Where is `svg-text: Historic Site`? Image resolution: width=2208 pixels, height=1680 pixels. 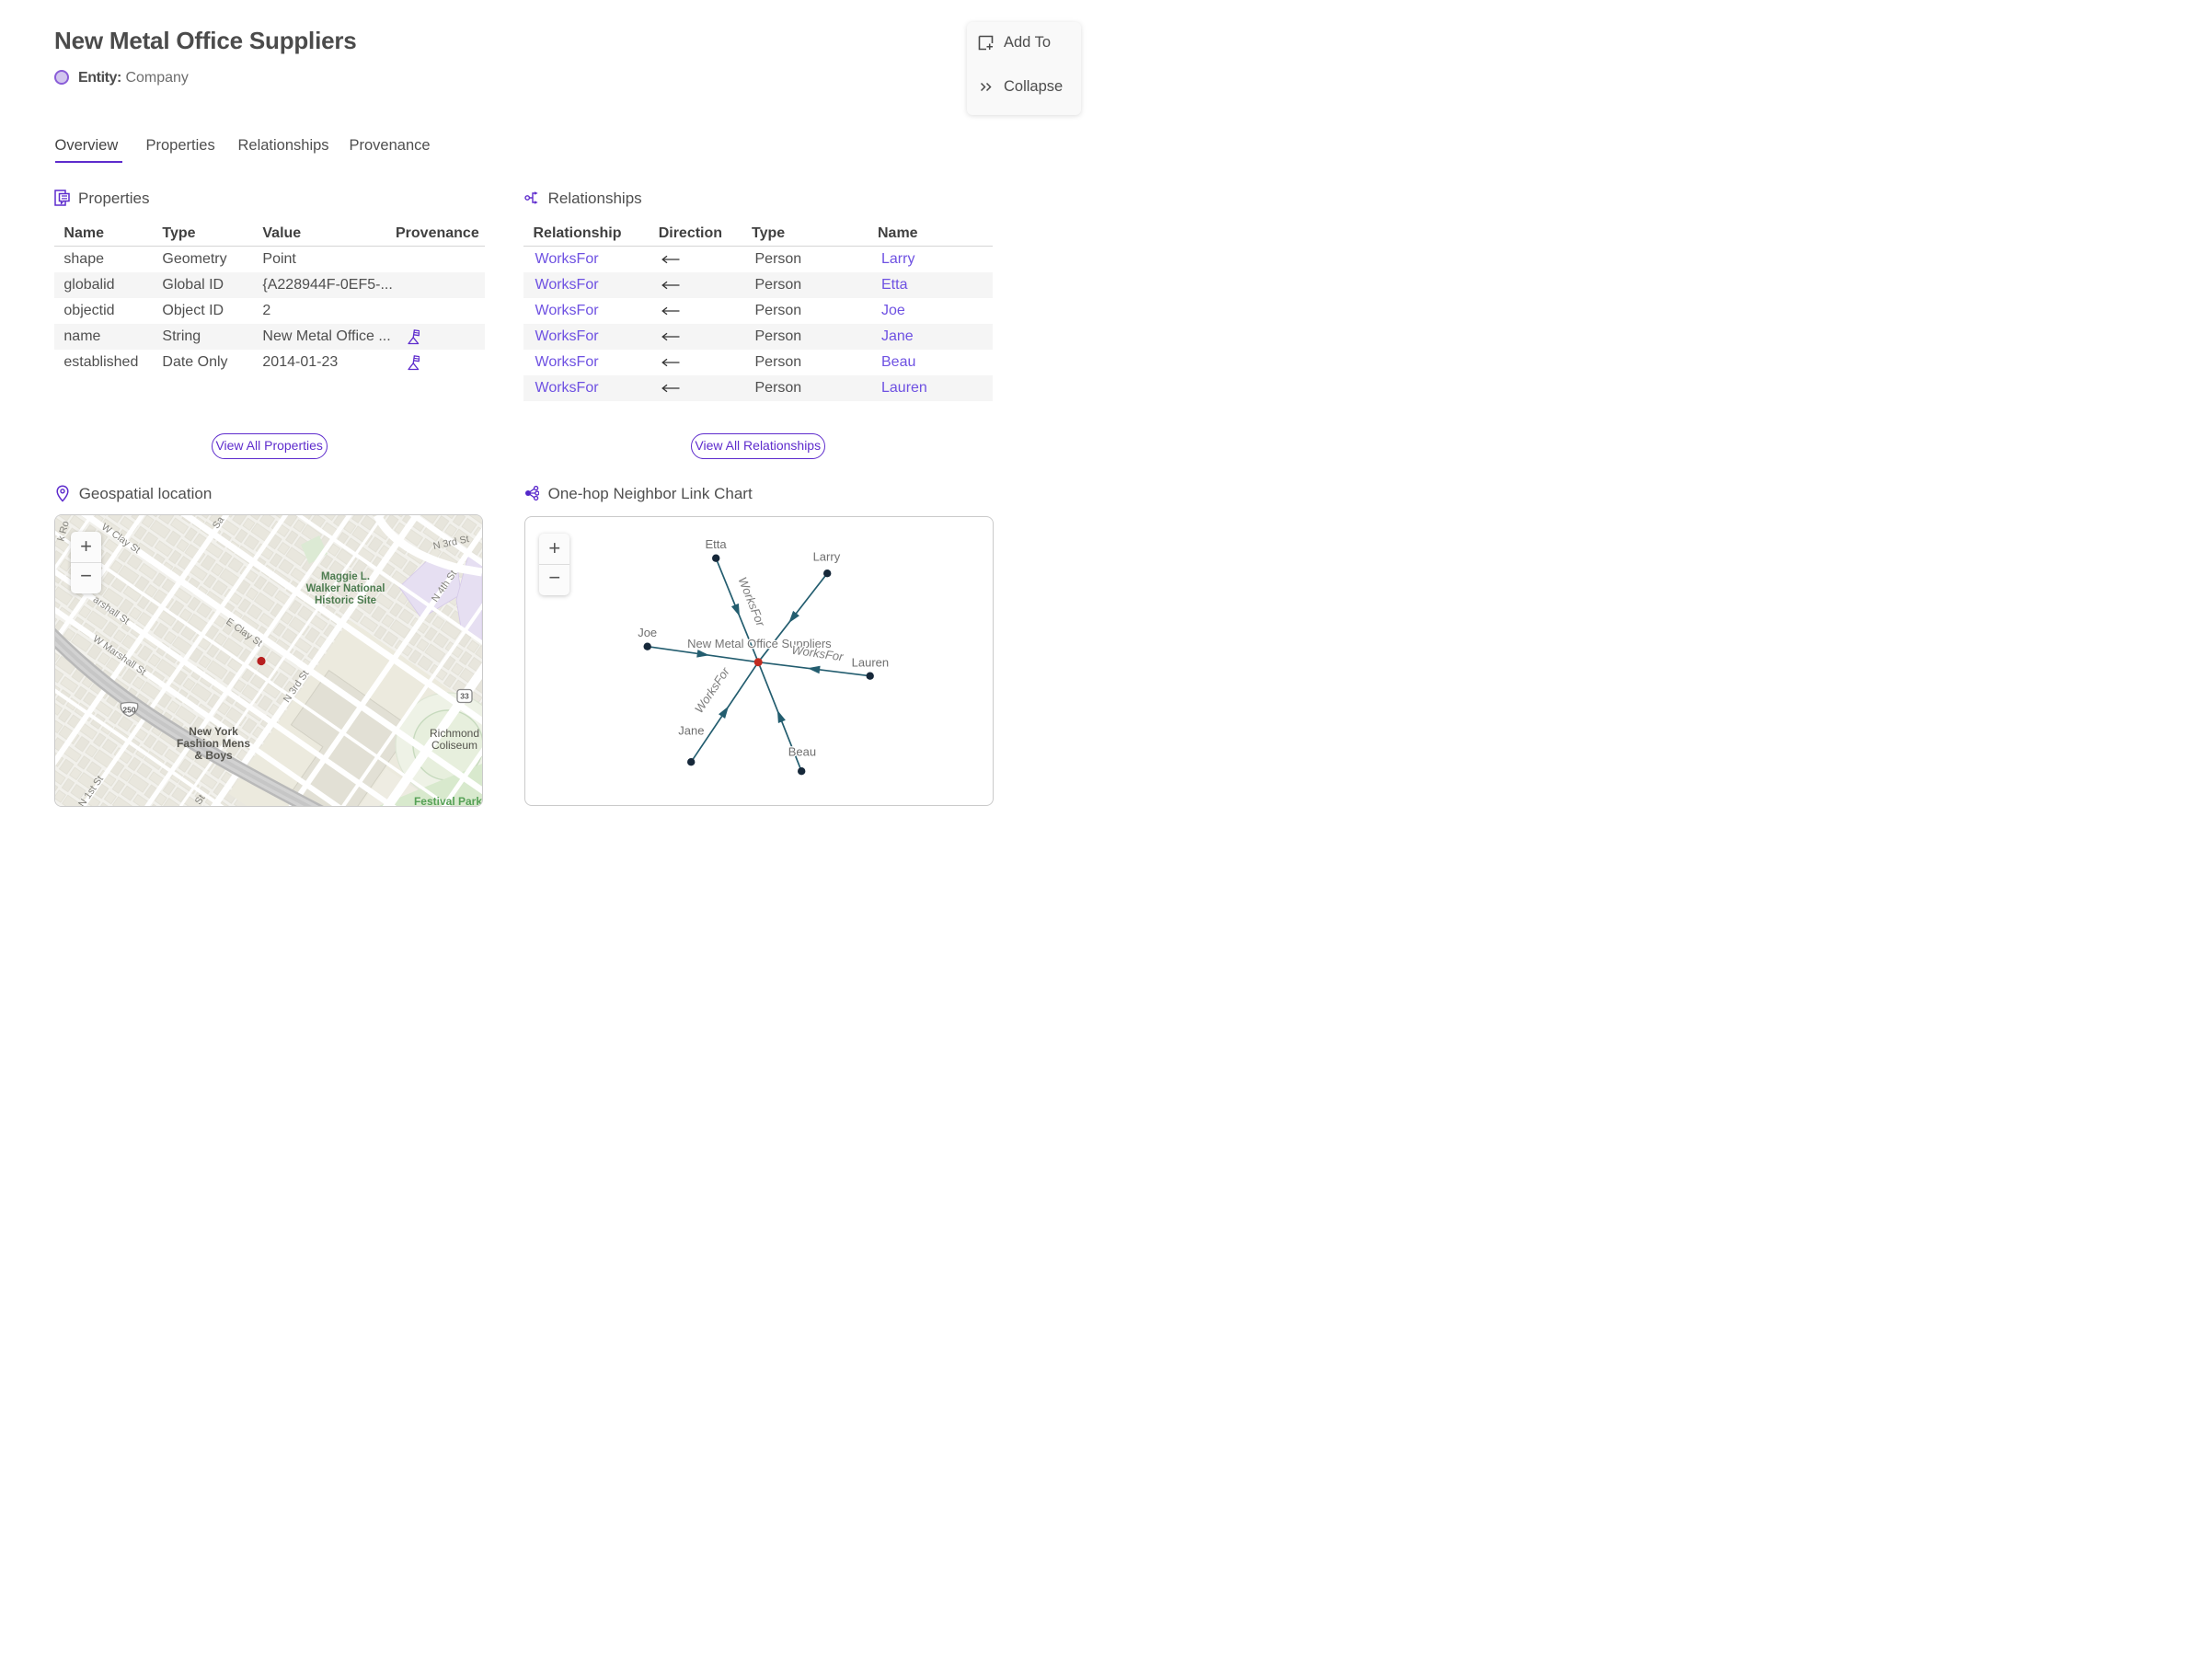
svg-text: Historic Site is located at coordinates (344, 600).